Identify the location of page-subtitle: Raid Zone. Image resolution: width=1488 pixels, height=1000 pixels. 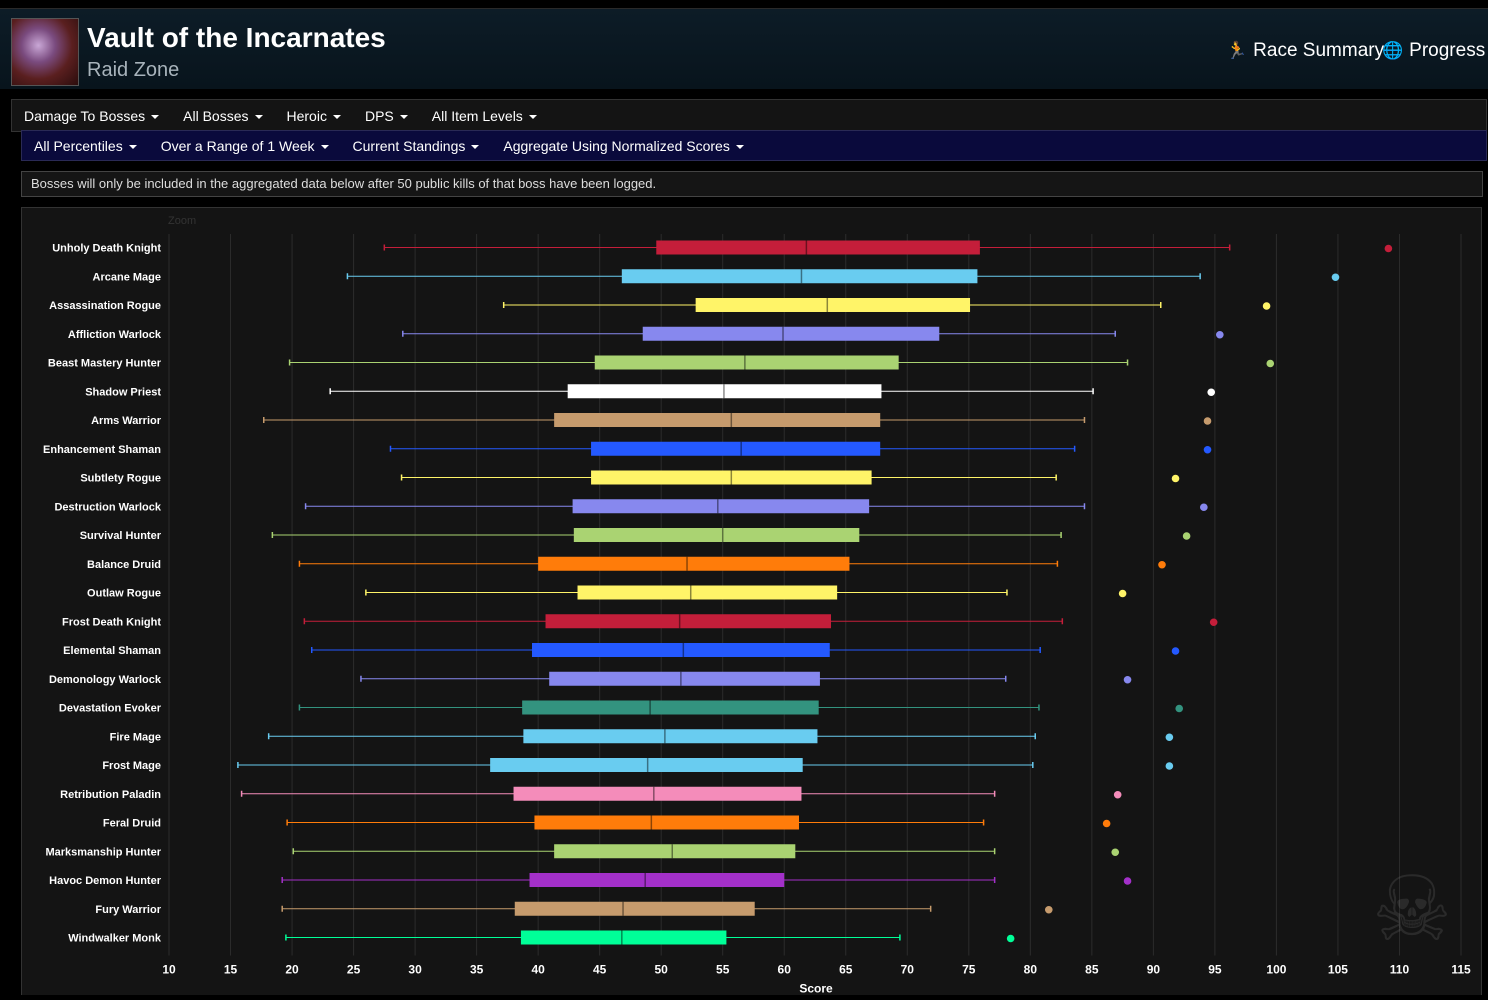
(133, 70).